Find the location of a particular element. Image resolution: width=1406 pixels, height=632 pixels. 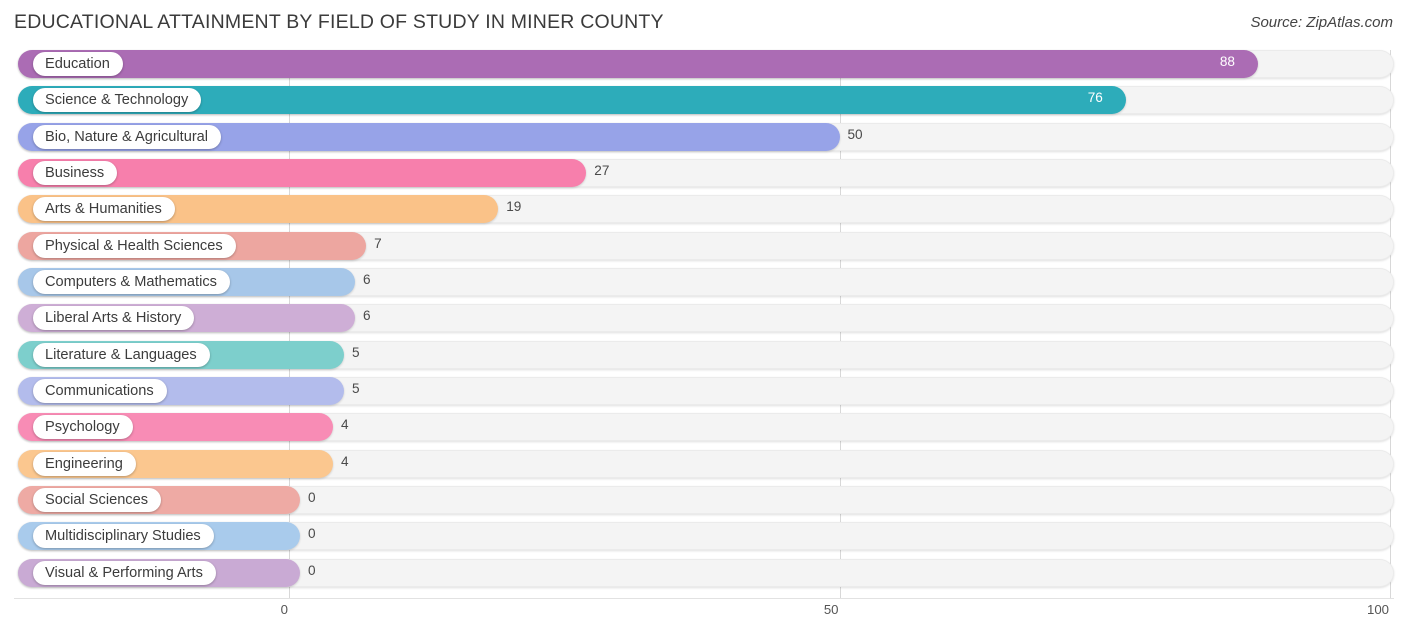

category-label-pill: Liberal Arts & History is located at coordinates (114, 318).